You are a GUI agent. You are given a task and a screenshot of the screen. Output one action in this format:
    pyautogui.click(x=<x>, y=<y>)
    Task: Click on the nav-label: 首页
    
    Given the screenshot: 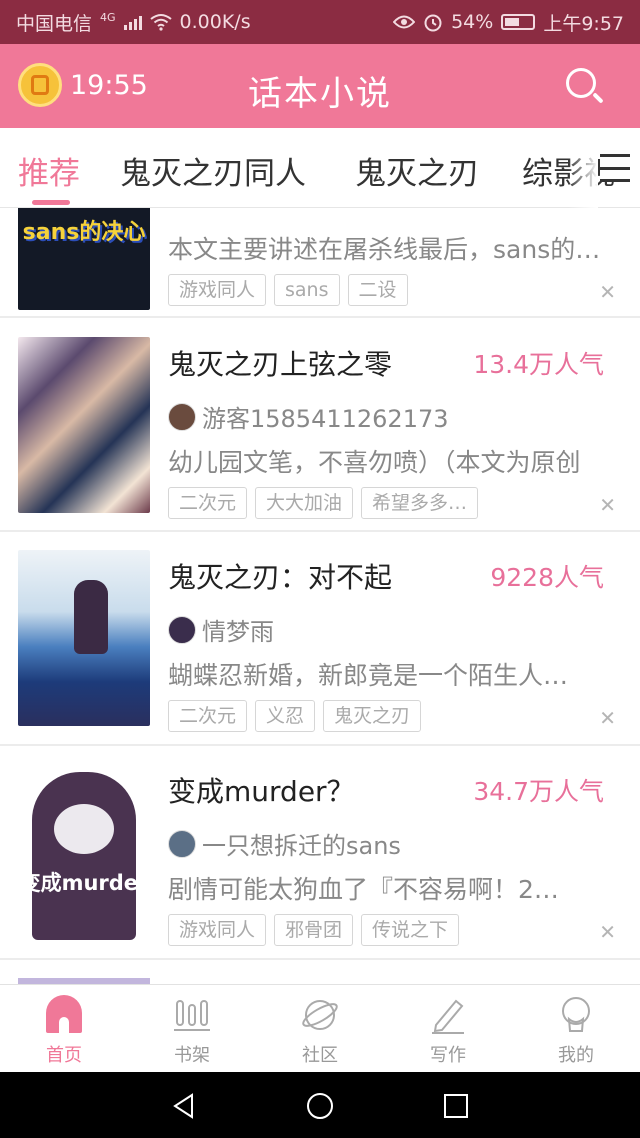 What is the action you would take?
    pyautogui.click(x=64, y=1055)
    